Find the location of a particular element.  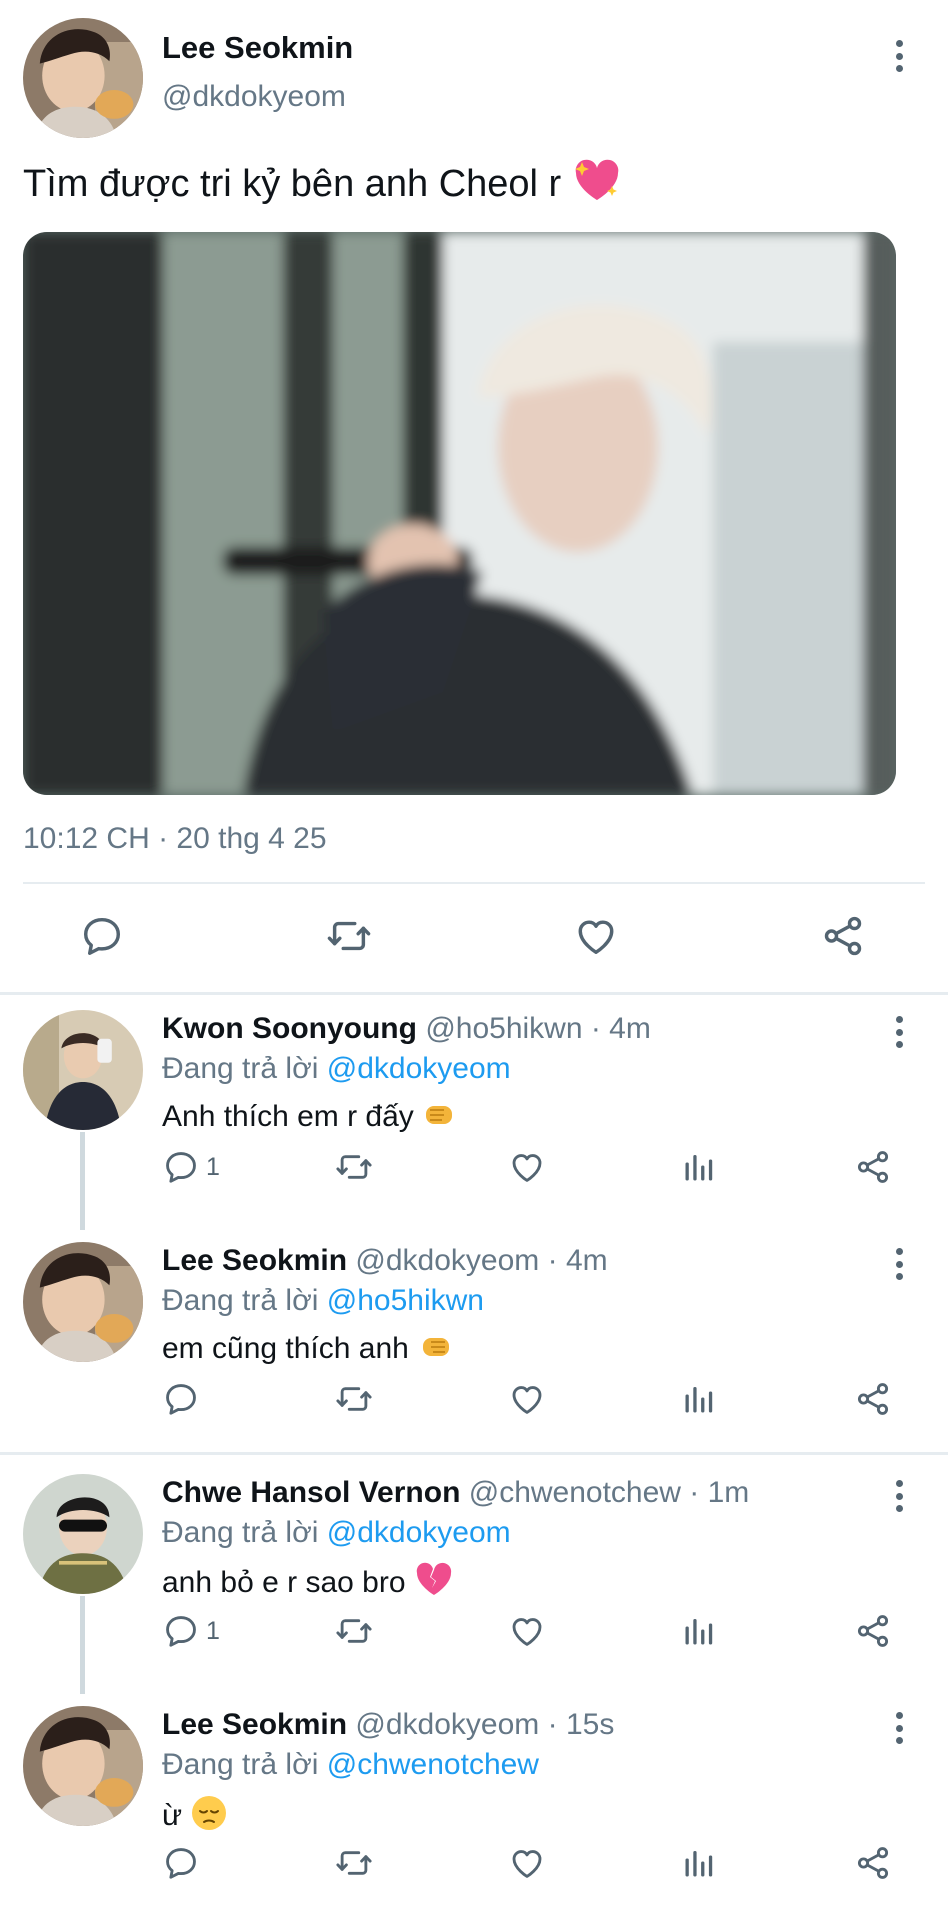

reply-handle-time: @ho5hikwn · 4m is located at coordinates (538, 1028).